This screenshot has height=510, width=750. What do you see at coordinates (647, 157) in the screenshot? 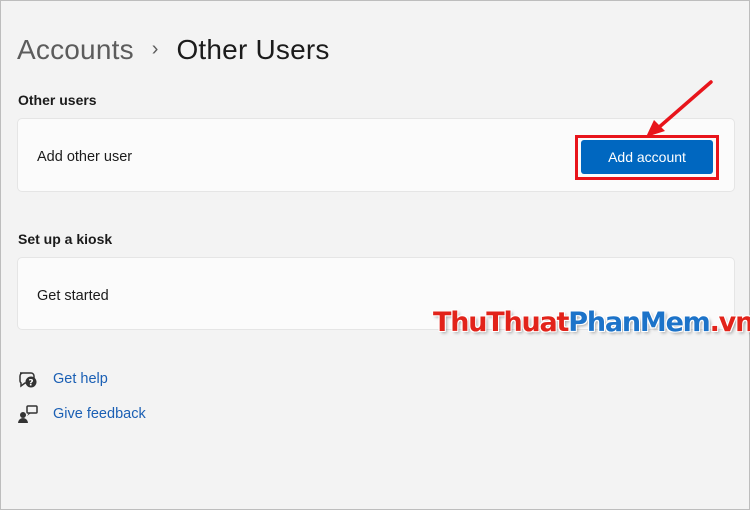
I see `add-account-button: Add account` at bounding box center [647, 157].